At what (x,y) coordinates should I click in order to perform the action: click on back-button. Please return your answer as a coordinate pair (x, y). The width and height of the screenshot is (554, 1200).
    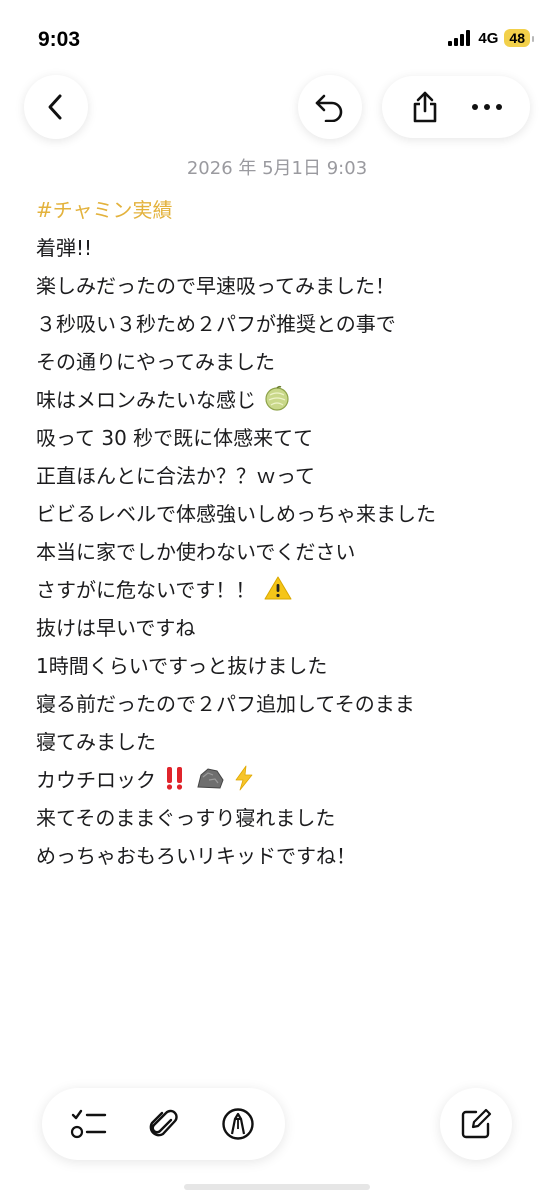
    Looking at the image, I should click on (56, 107).